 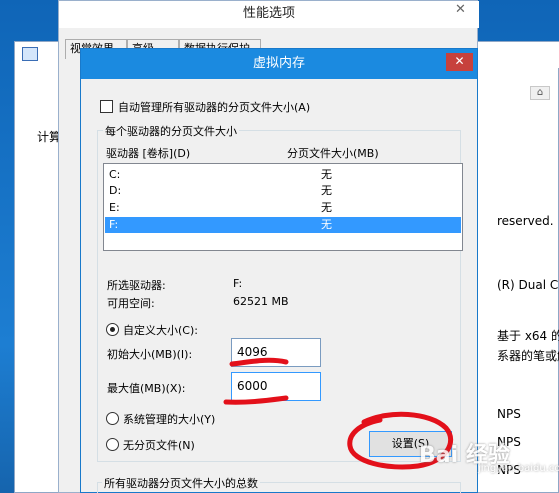 What do you see at coordinates (112, 418) in the screenshot?
I see `system-managed-radio` at bounding box center [112, 418].